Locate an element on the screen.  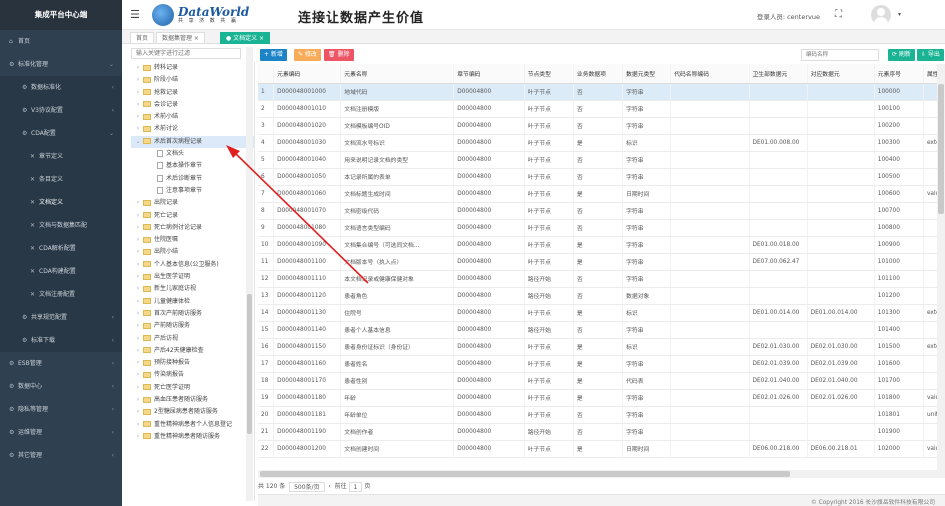
column-header: 代码名称编码 is located at coordinates (710, 74).